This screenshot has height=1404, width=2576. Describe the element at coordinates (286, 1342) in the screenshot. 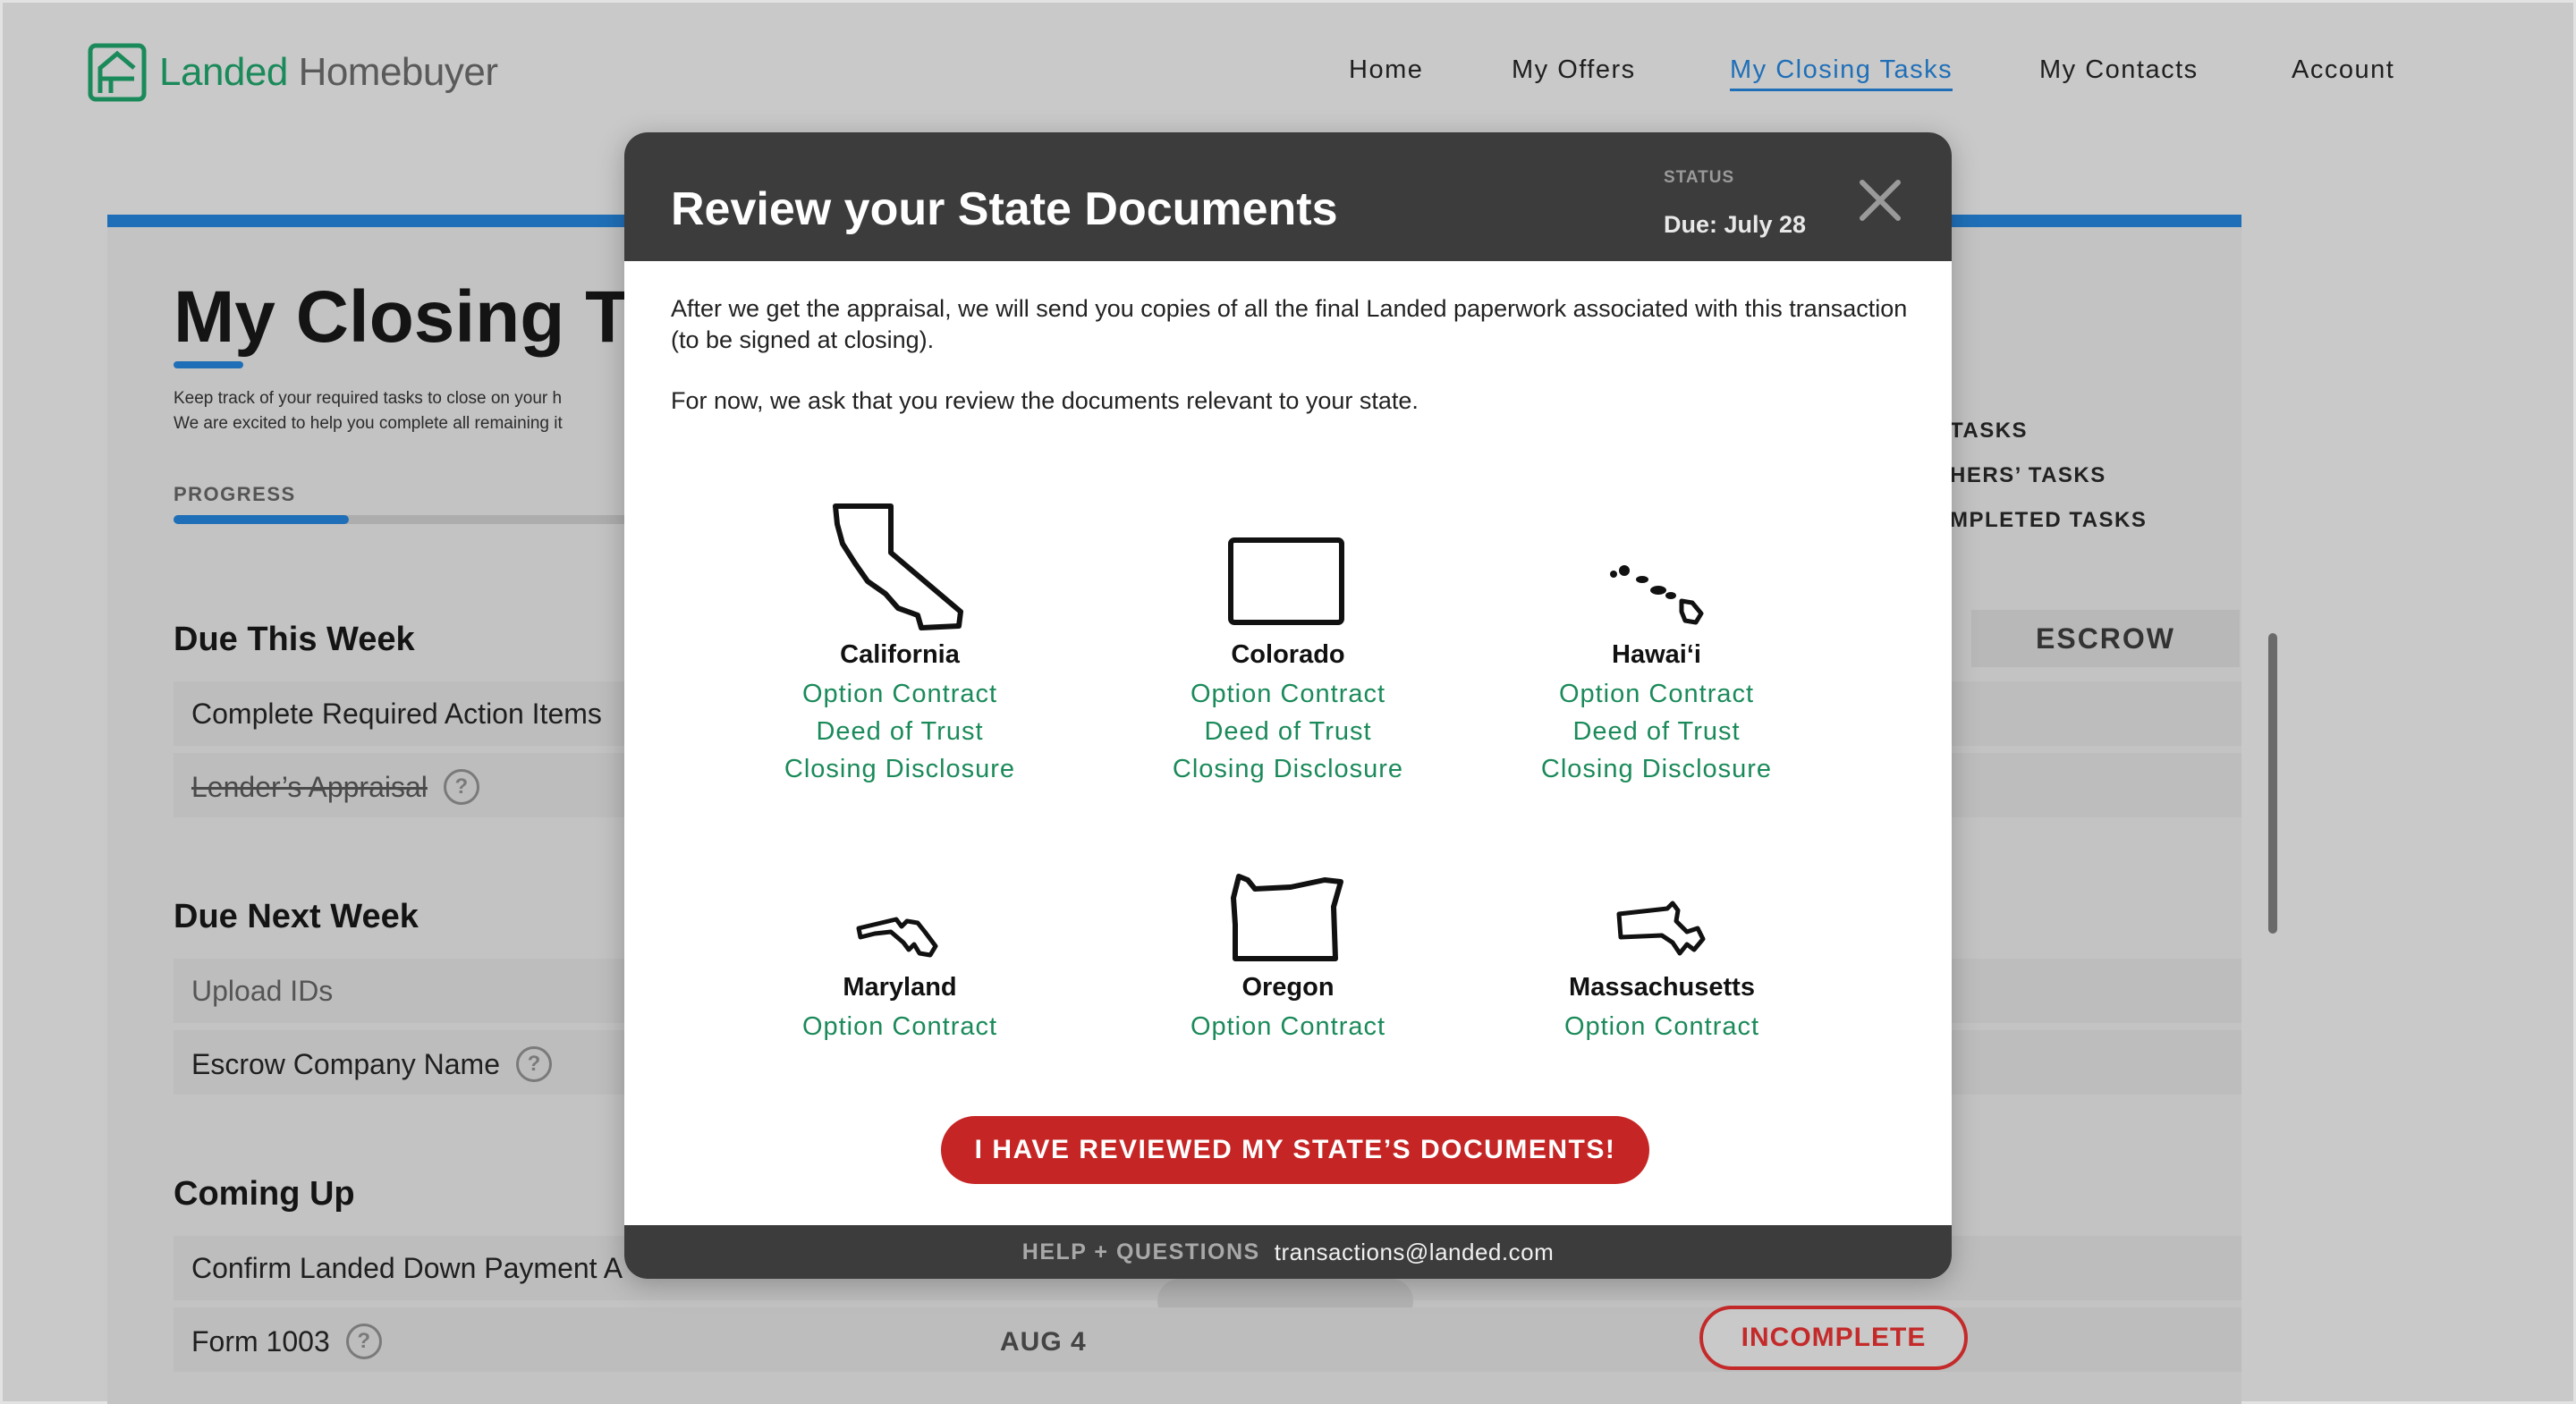

I see `task-label: Form 1003?` at that location.